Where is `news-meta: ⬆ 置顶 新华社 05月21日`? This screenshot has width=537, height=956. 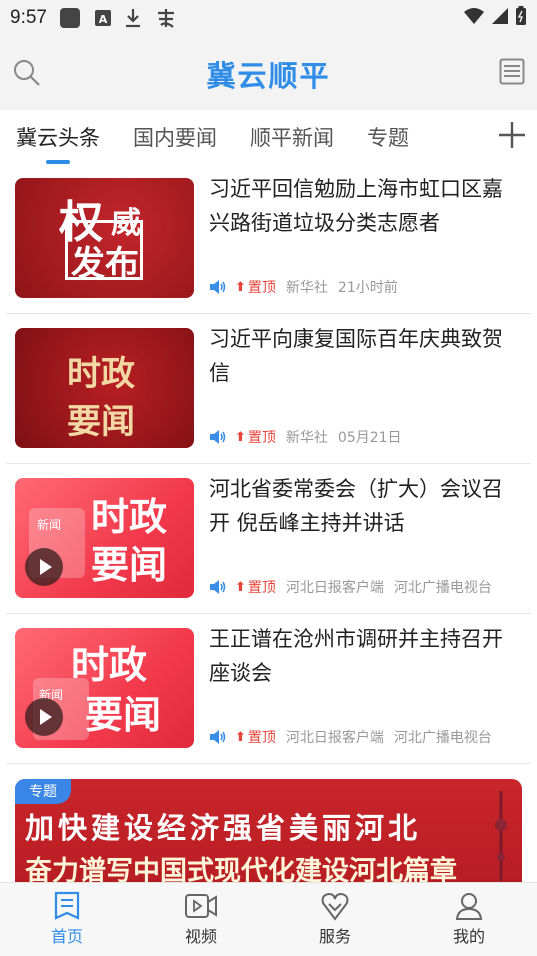
news-meta: ⬆ 置顶 新华社 05月21日 is located at coordinates (305, 437).